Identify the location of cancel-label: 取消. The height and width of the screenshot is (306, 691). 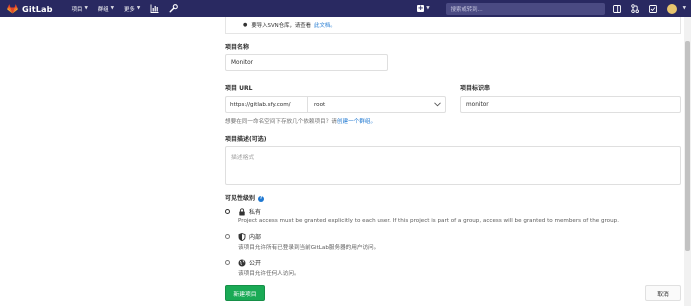
(663, 294).